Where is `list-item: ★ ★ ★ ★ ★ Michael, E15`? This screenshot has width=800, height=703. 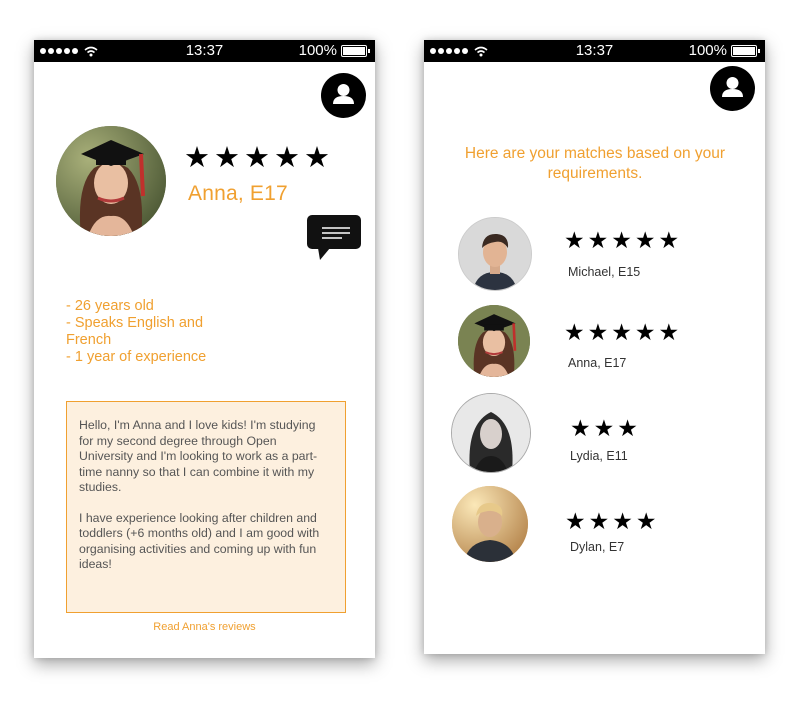 list-item: ★ ★ ★ ★ ★ Michael, E15 is located at coordinates (594, 257).